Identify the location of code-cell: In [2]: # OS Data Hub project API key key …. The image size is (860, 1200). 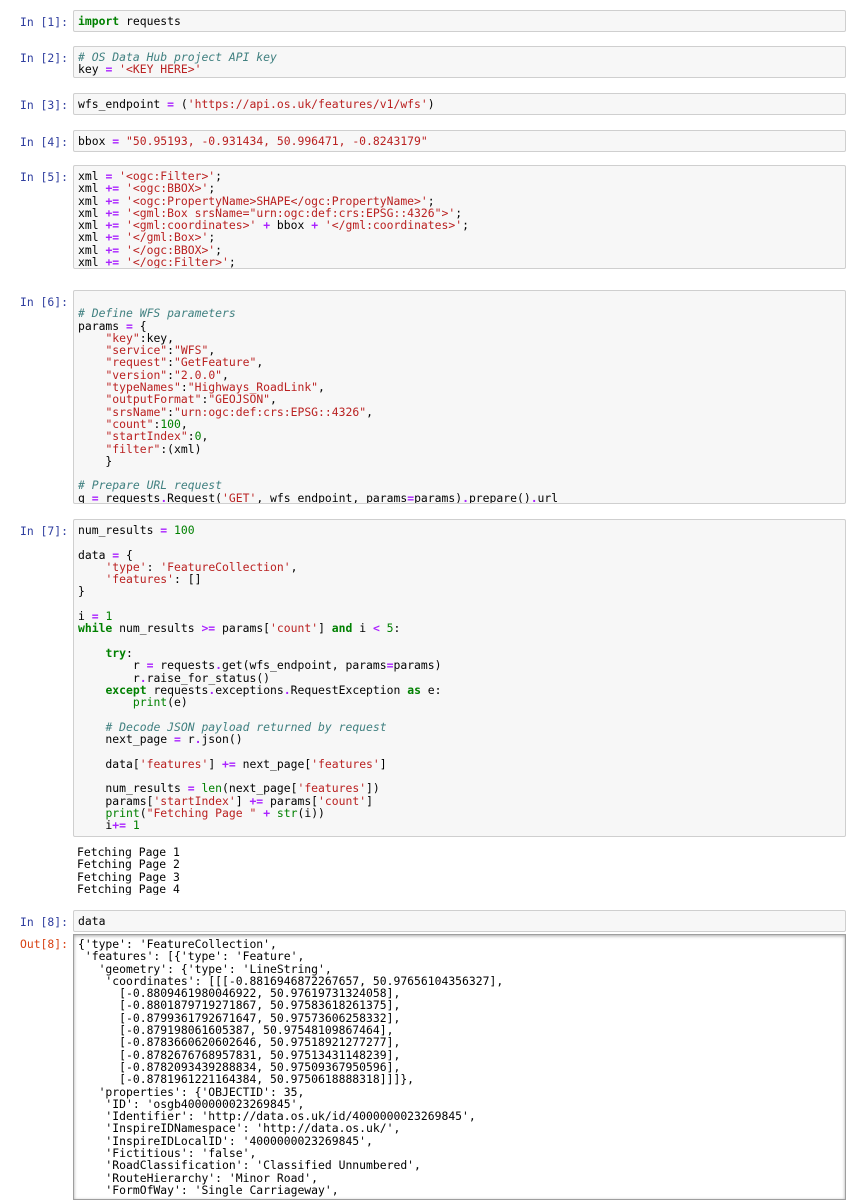
(430, 62).